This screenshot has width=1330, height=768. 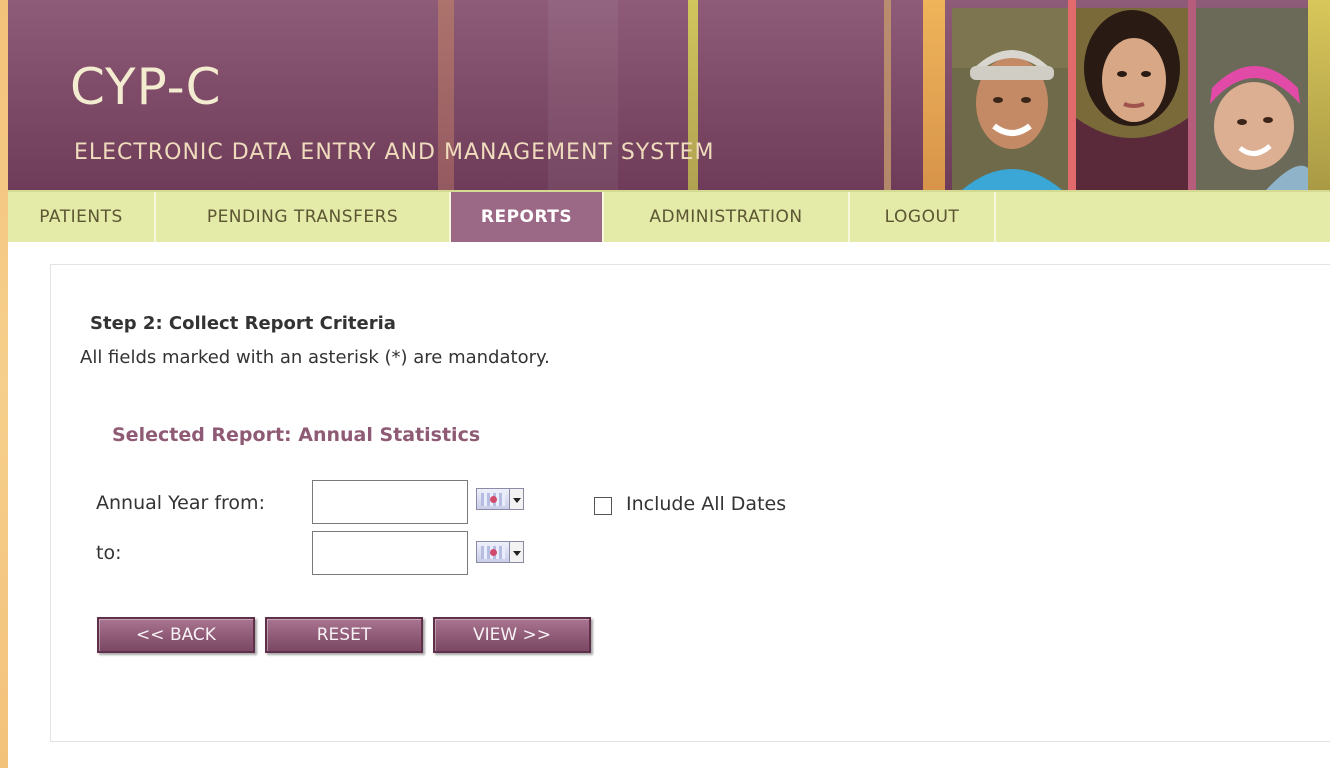 What do you see at coordinates (344, 635) in the screenshot?
I see `reset-button: RESET` at bounding box center [344, 635].